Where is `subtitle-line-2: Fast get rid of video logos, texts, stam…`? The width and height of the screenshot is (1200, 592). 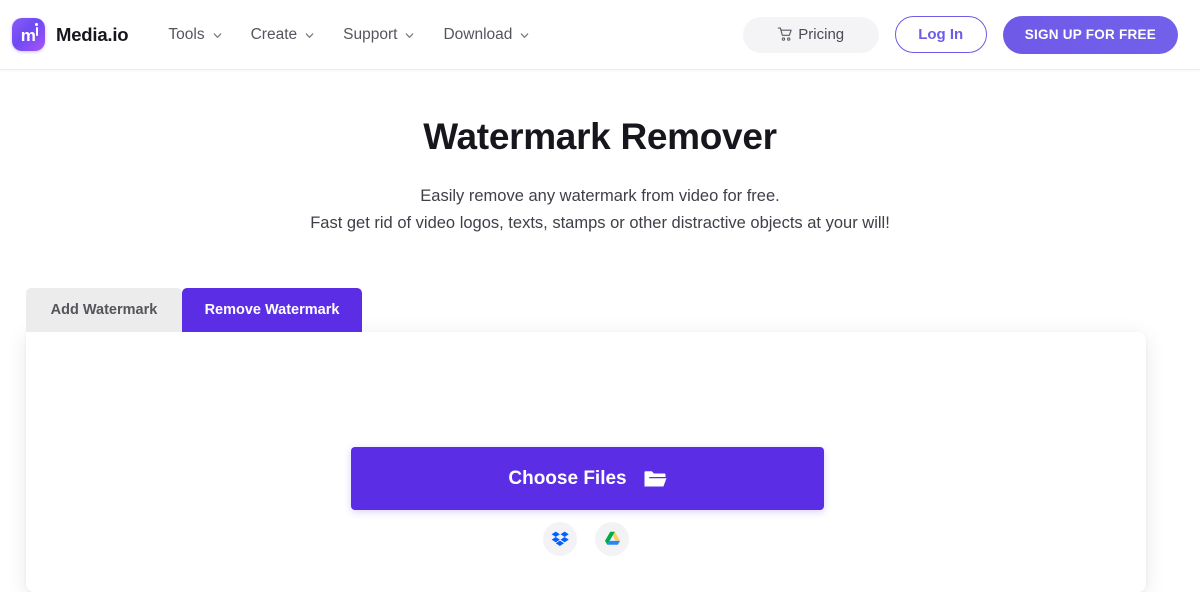
subtitle-line-2: Fast get rid of video logos, texts, stam… is located at coordinates (600, 222).